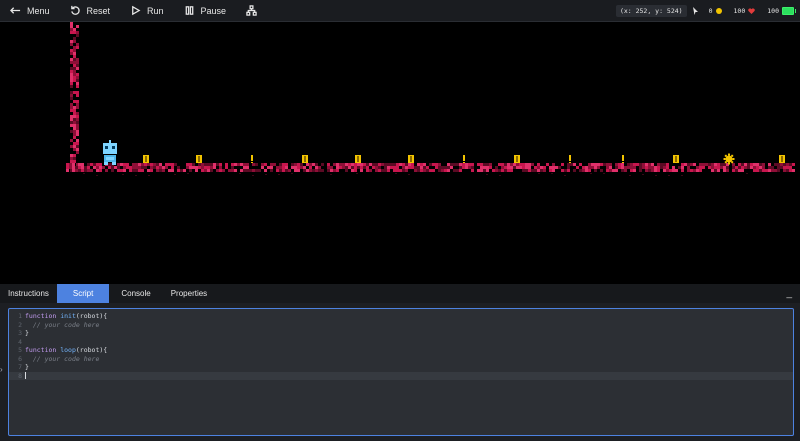 Image resolution: width=800 pixels, height=441 pixels. Describe the element at coordinates (729, 159) in the screenshot. I see `gear-item` at that location.